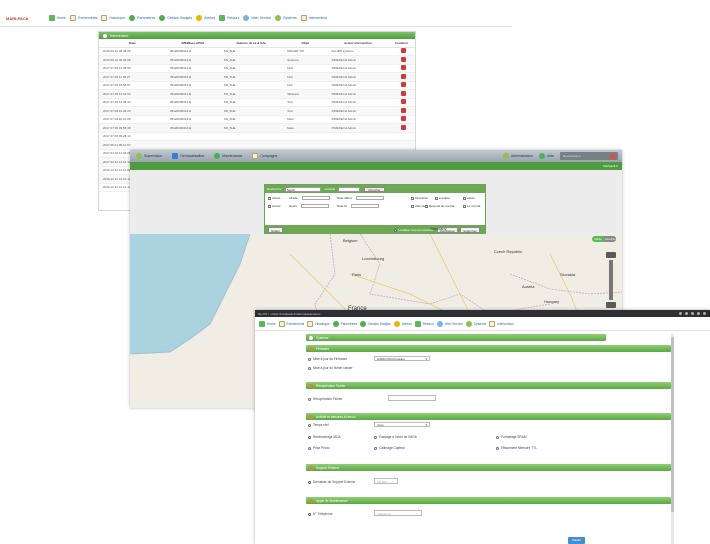  I want to click on firmware-select: GSDR RSI-Firmware, so click(402, 359).